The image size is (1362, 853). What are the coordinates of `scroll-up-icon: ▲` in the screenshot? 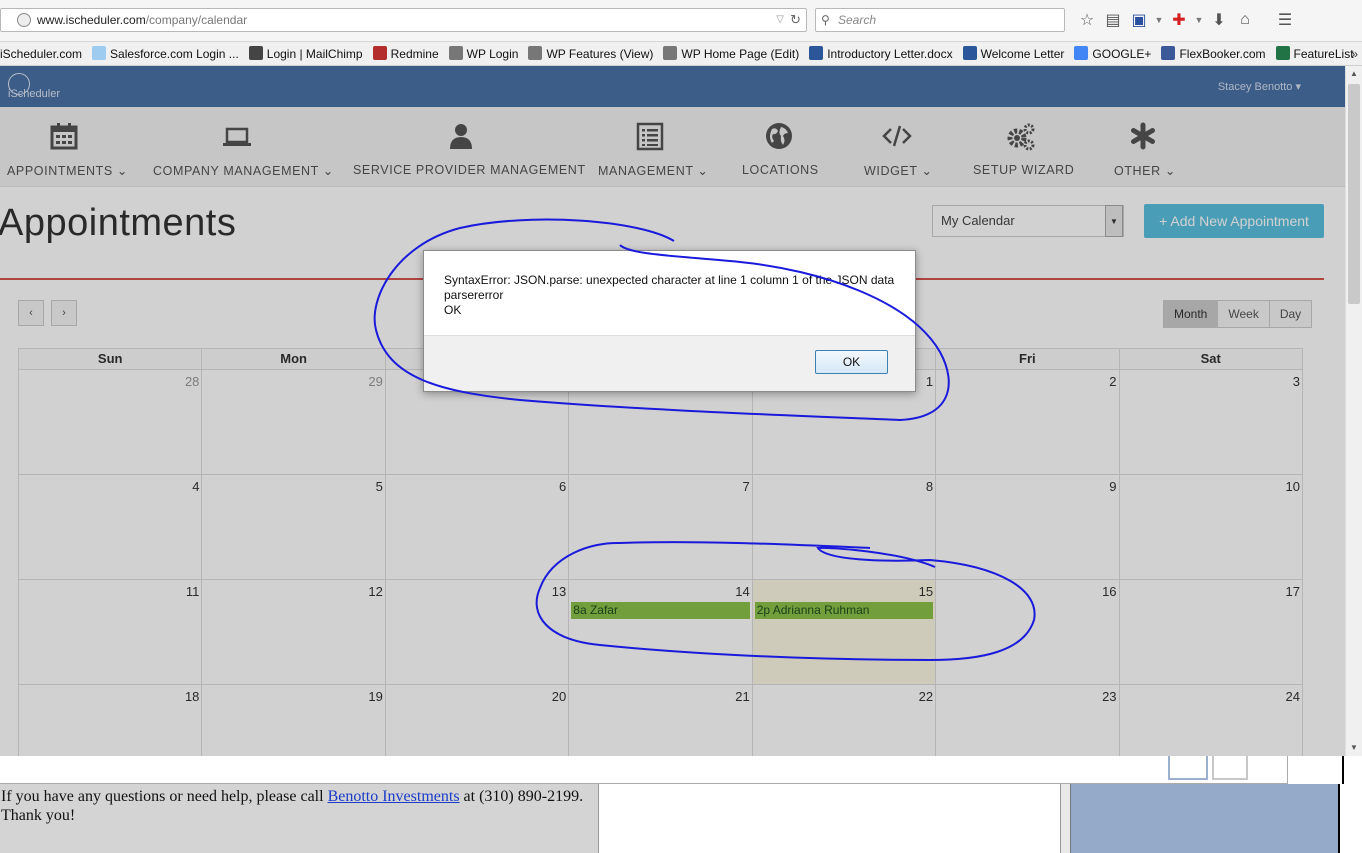 It's located at (1354, 74).